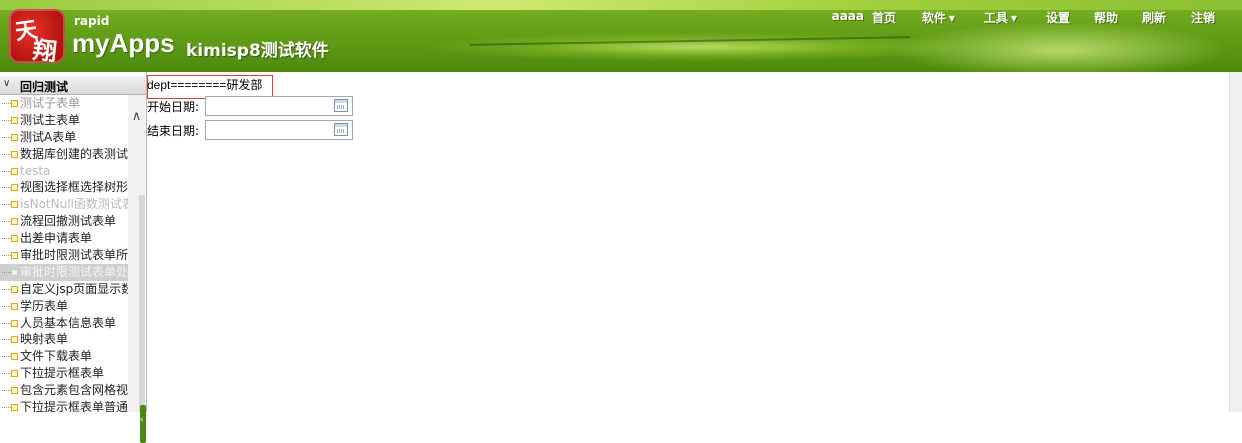 The width and height of the screenshot is (1242, 443). I want to click on nav-logout: 注销, so click(1203, 17).